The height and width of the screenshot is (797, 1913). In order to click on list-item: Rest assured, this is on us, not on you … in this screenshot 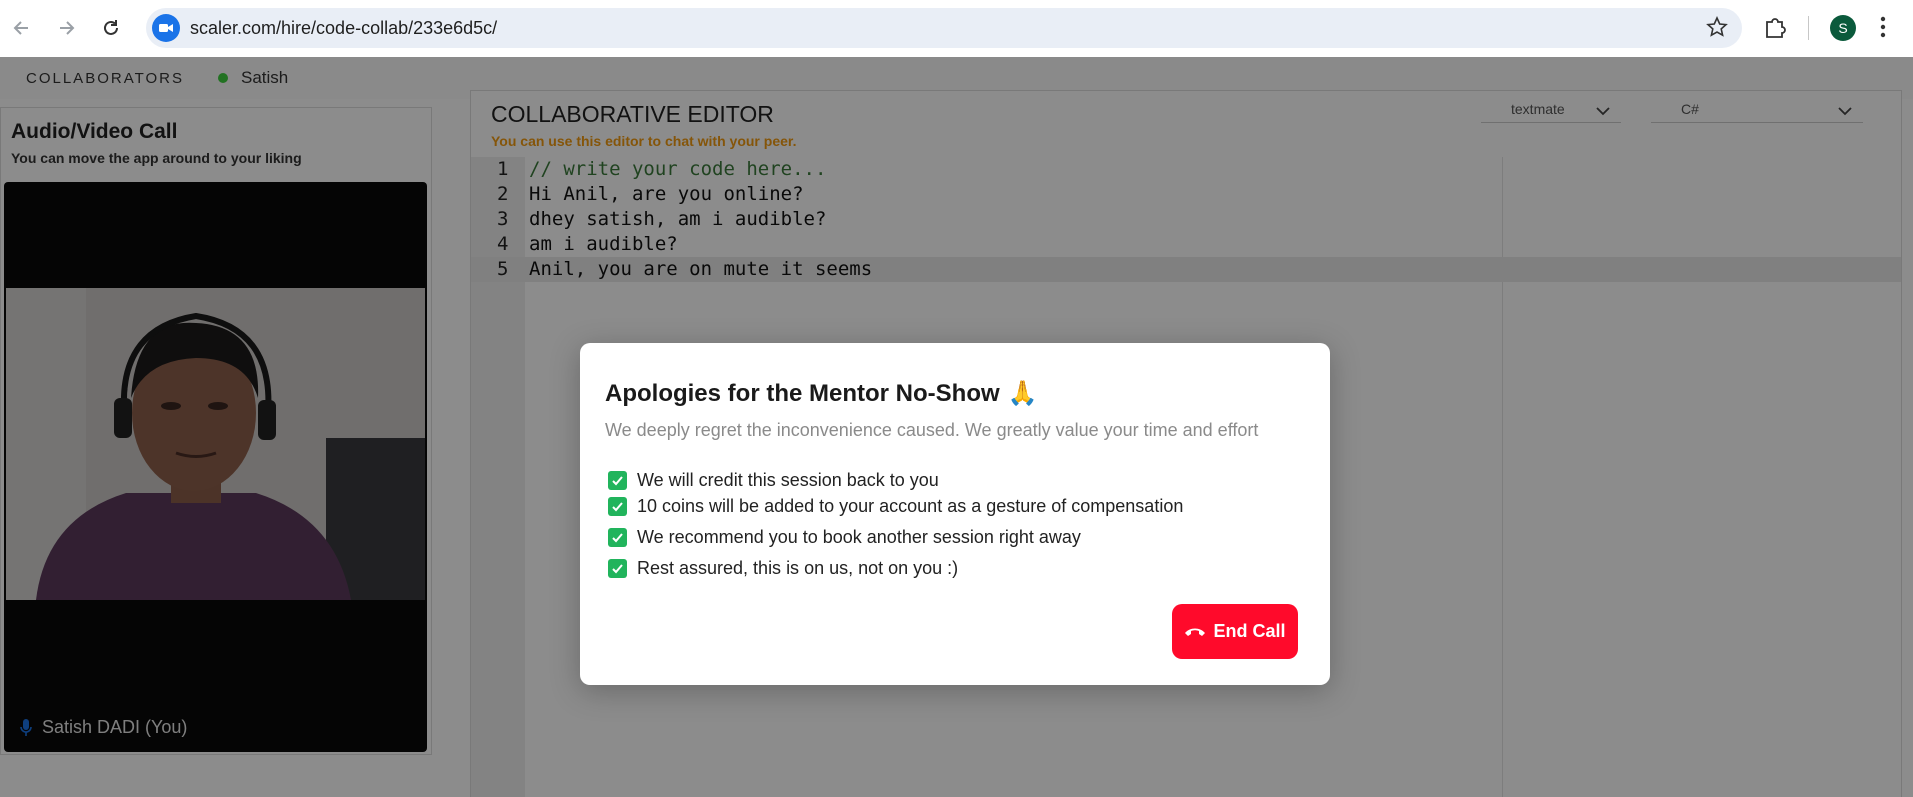, I will do `click(783, 568)`.